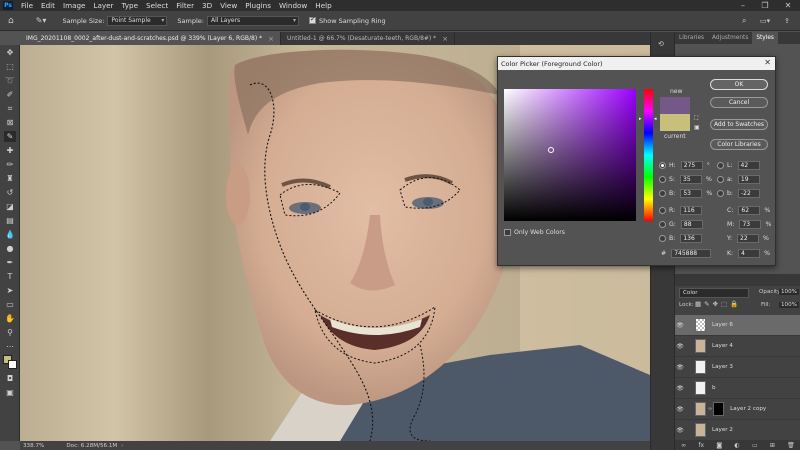 The width and height of the screenshot is (800, 450). Describe the element at coordinates (788, 5) in the screenshot. I see `close-window-icon: ✕` at that location.